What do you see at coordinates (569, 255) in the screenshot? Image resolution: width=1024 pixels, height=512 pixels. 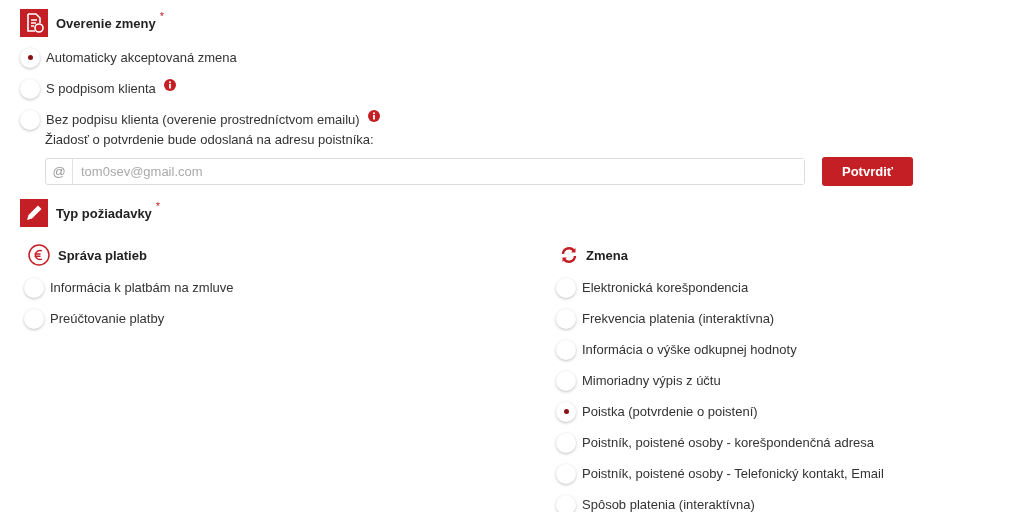 I see `refresh-icon` at bounding box center [569, 255].